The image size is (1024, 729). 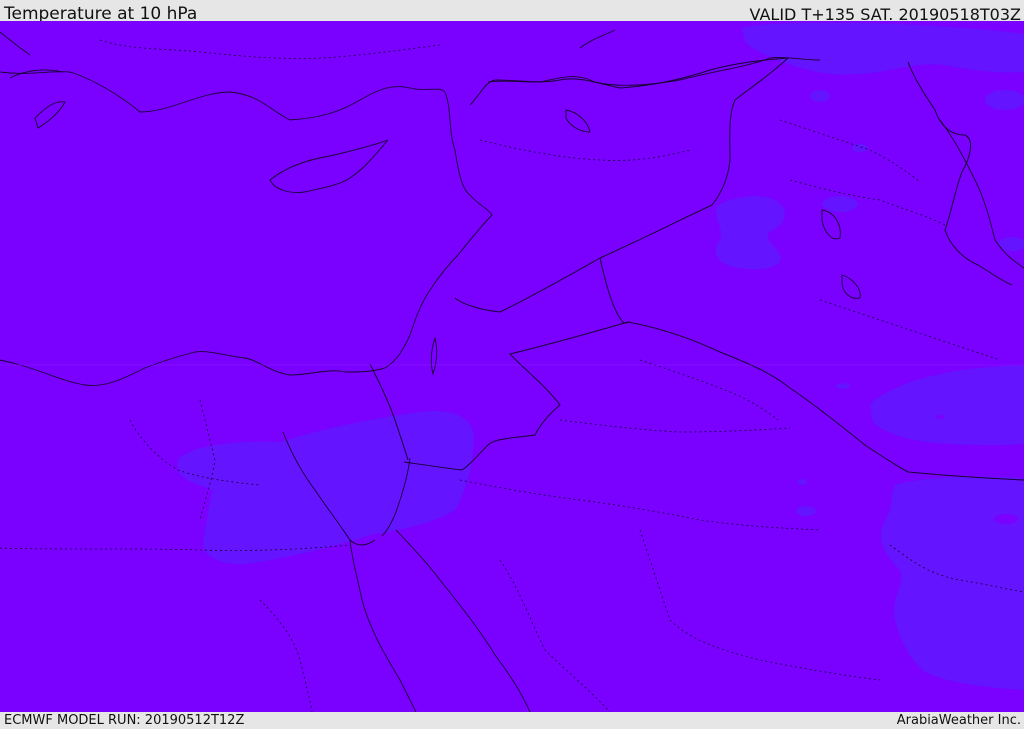 I want to click on credit-label: ArabiaWeather Inc., so click(x=958, y=720).